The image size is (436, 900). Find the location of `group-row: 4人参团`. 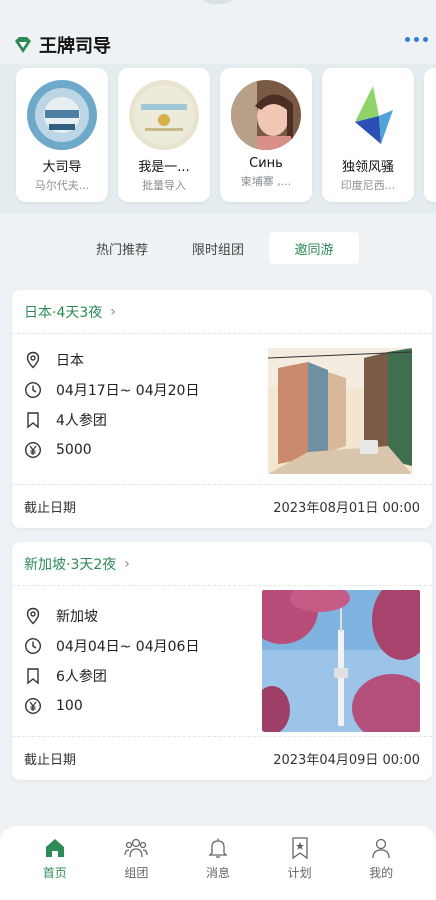

group-row: 4人参团 is located at coordinates (65, 420).